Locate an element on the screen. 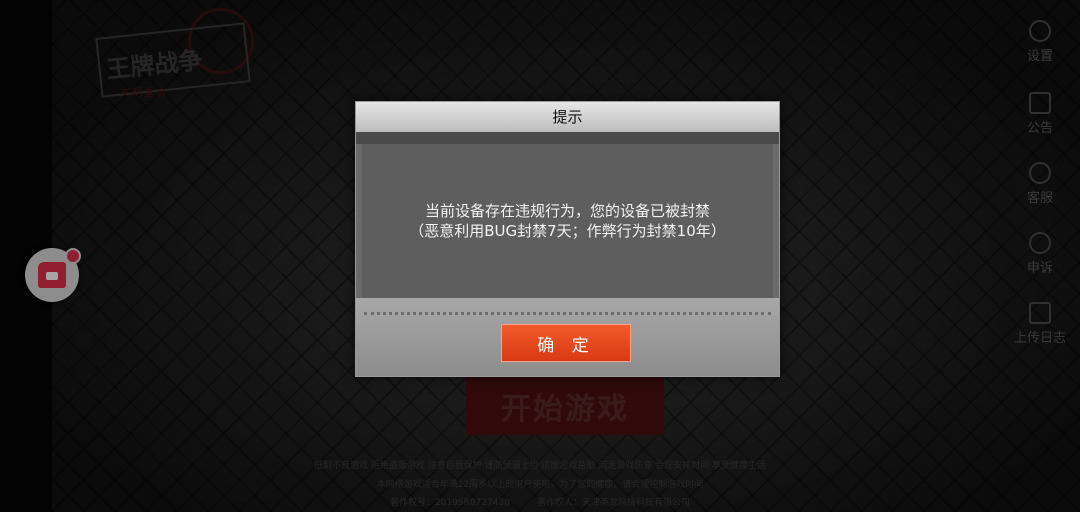 The image size is (1080, 512). dialog-message-line1: 当前设备存在违规行为，您的设备已被封禁 is located at coordinates (567, 211).